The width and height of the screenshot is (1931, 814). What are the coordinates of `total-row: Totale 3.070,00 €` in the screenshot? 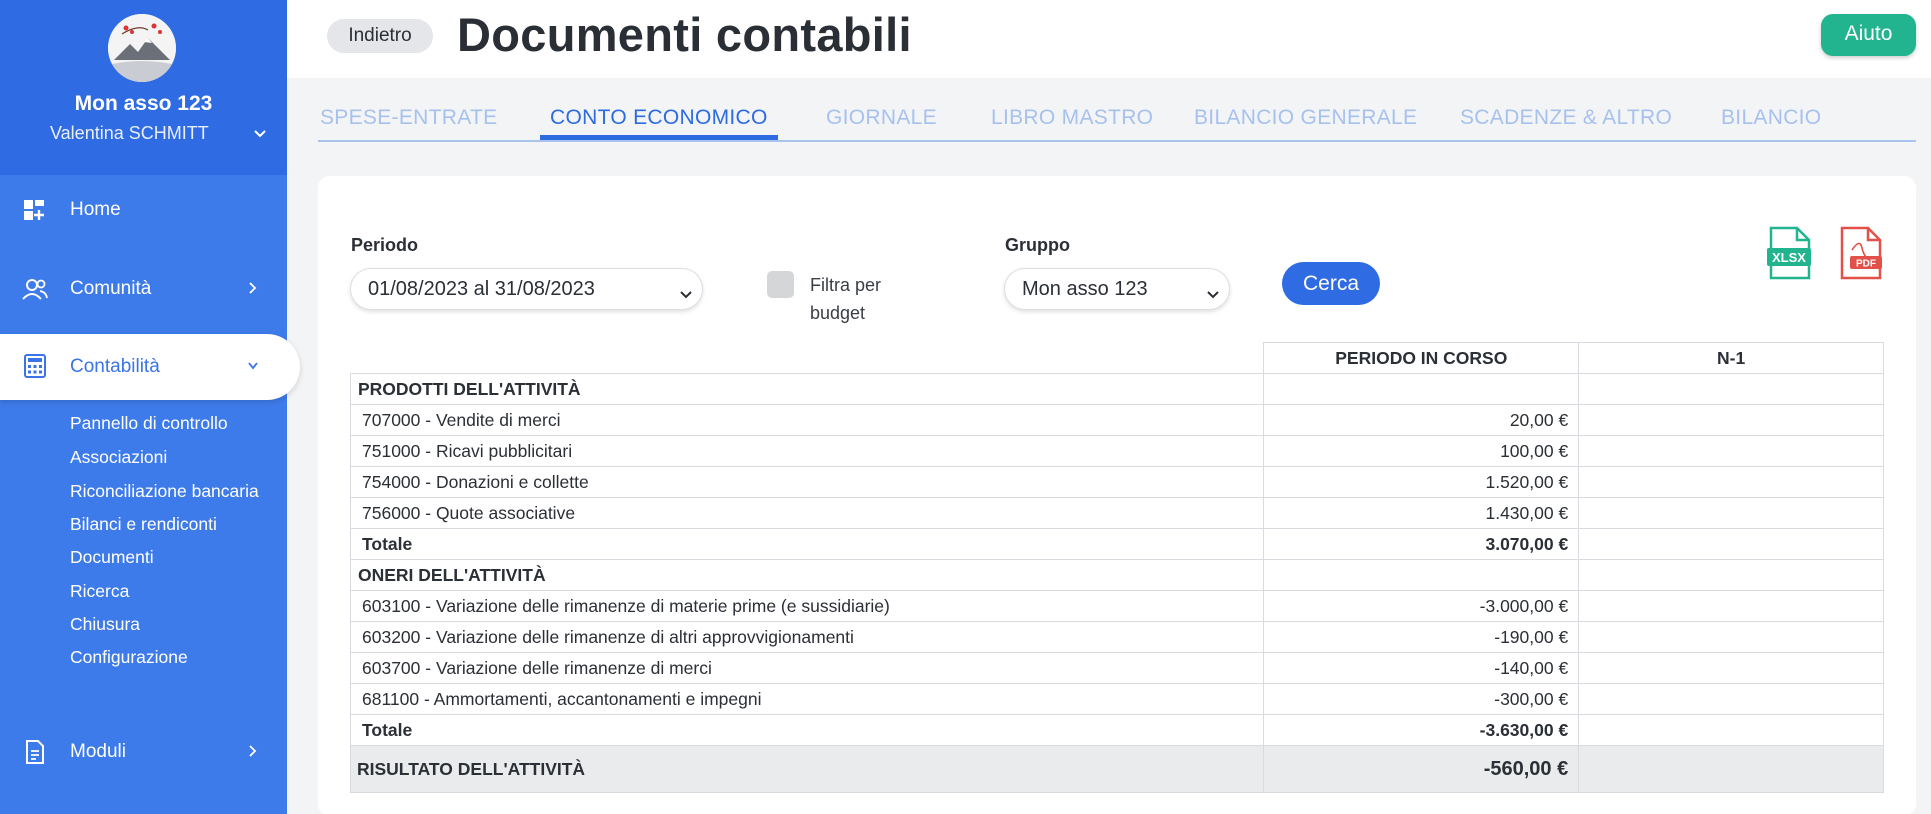 It's located at (1116, 544).